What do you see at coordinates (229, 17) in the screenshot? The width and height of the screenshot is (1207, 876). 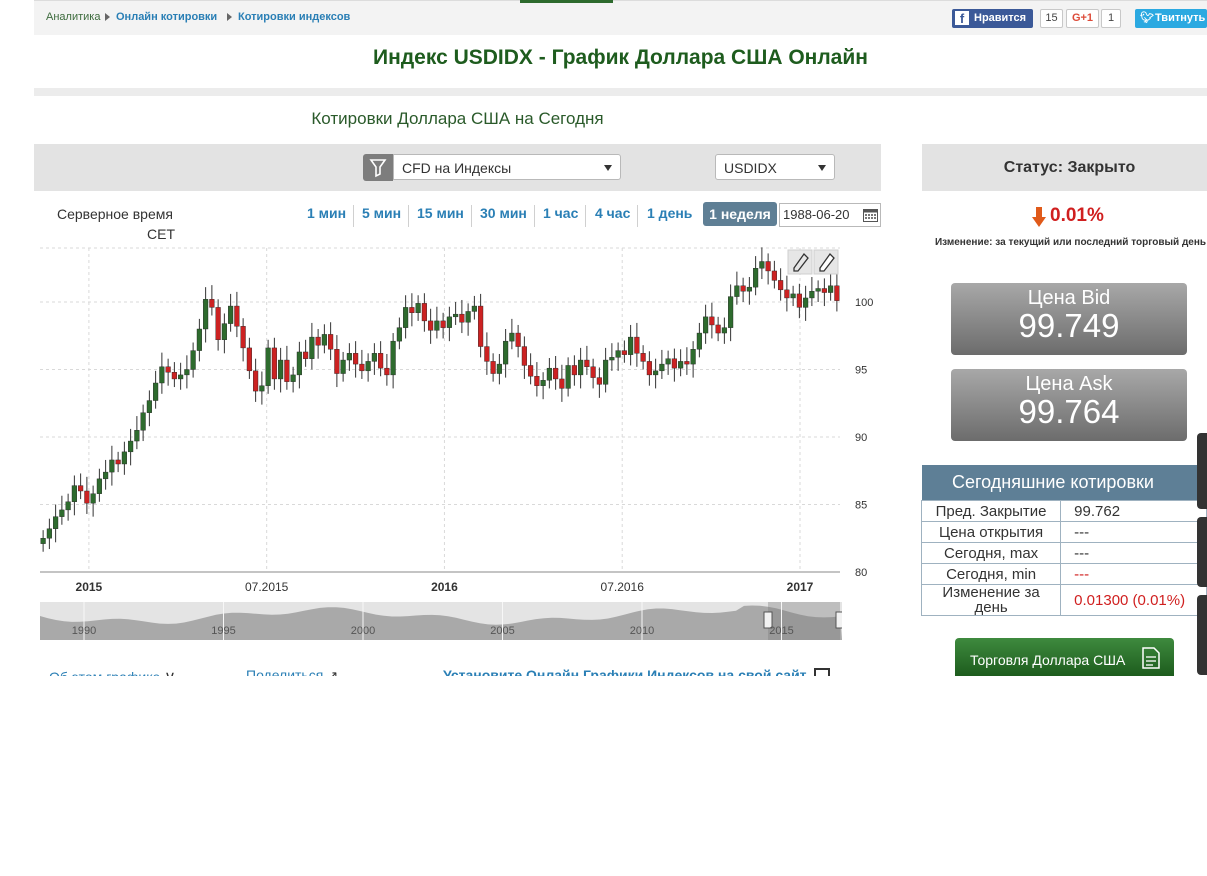 I see `breadcrumb-separator-icon` at bounding box center [229, 17].